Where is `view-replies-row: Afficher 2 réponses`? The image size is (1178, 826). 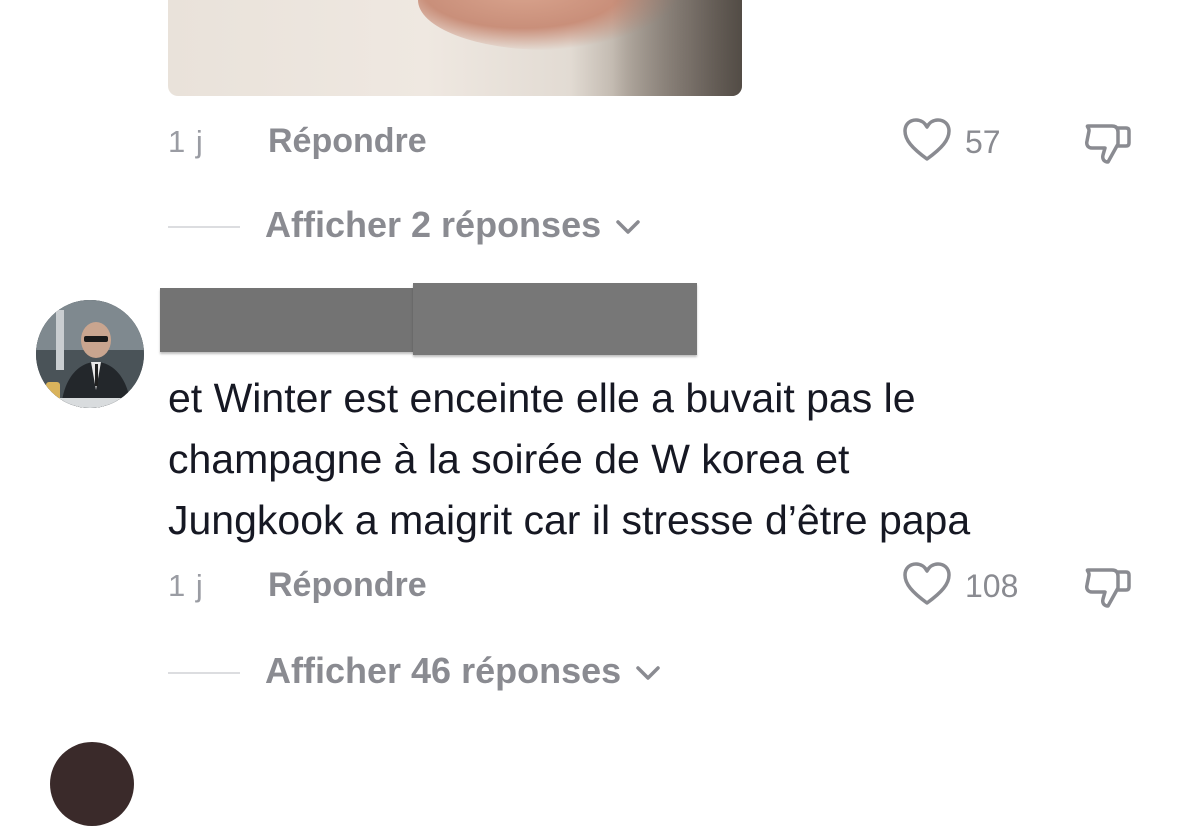
view-replies-row: Afficher 2 réponses is located at coordinates (518, 226).